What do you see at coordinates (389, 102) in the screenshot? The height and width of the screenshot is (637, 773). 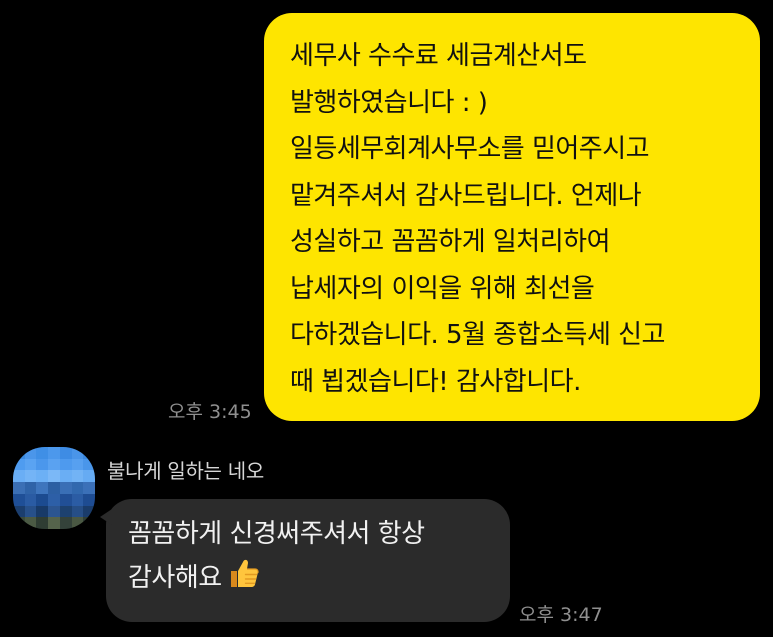 I see `outgoing-message-line: 발행하였습니다 : )` at bounding box center [389, 102].